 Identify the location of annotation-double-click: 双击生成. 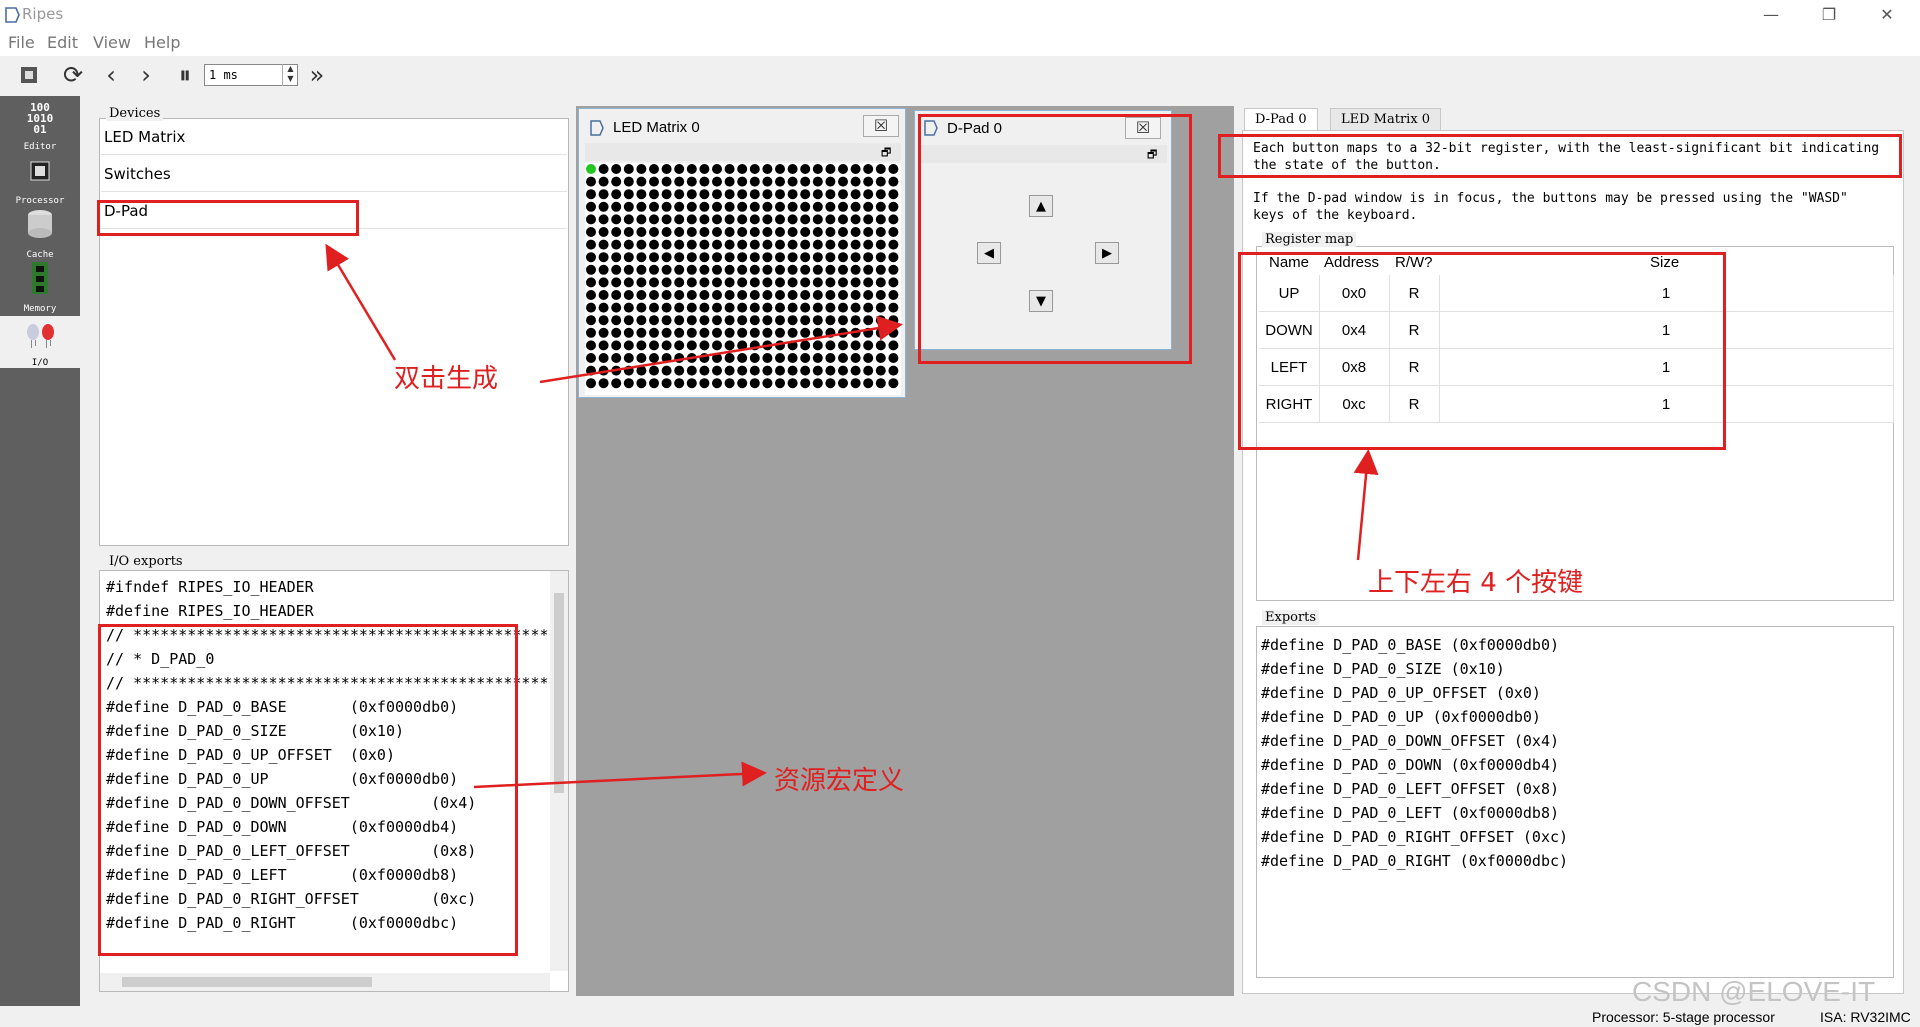
(446, 379).